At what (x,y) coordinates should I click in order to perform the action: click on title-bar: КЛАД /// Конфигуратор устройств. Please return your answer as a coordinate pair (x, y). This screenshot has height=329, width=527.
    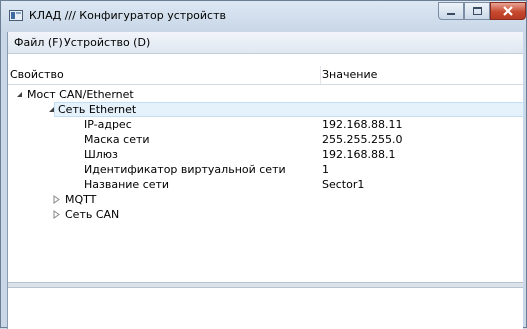
    Looking at the image, I should click on (264, 16).